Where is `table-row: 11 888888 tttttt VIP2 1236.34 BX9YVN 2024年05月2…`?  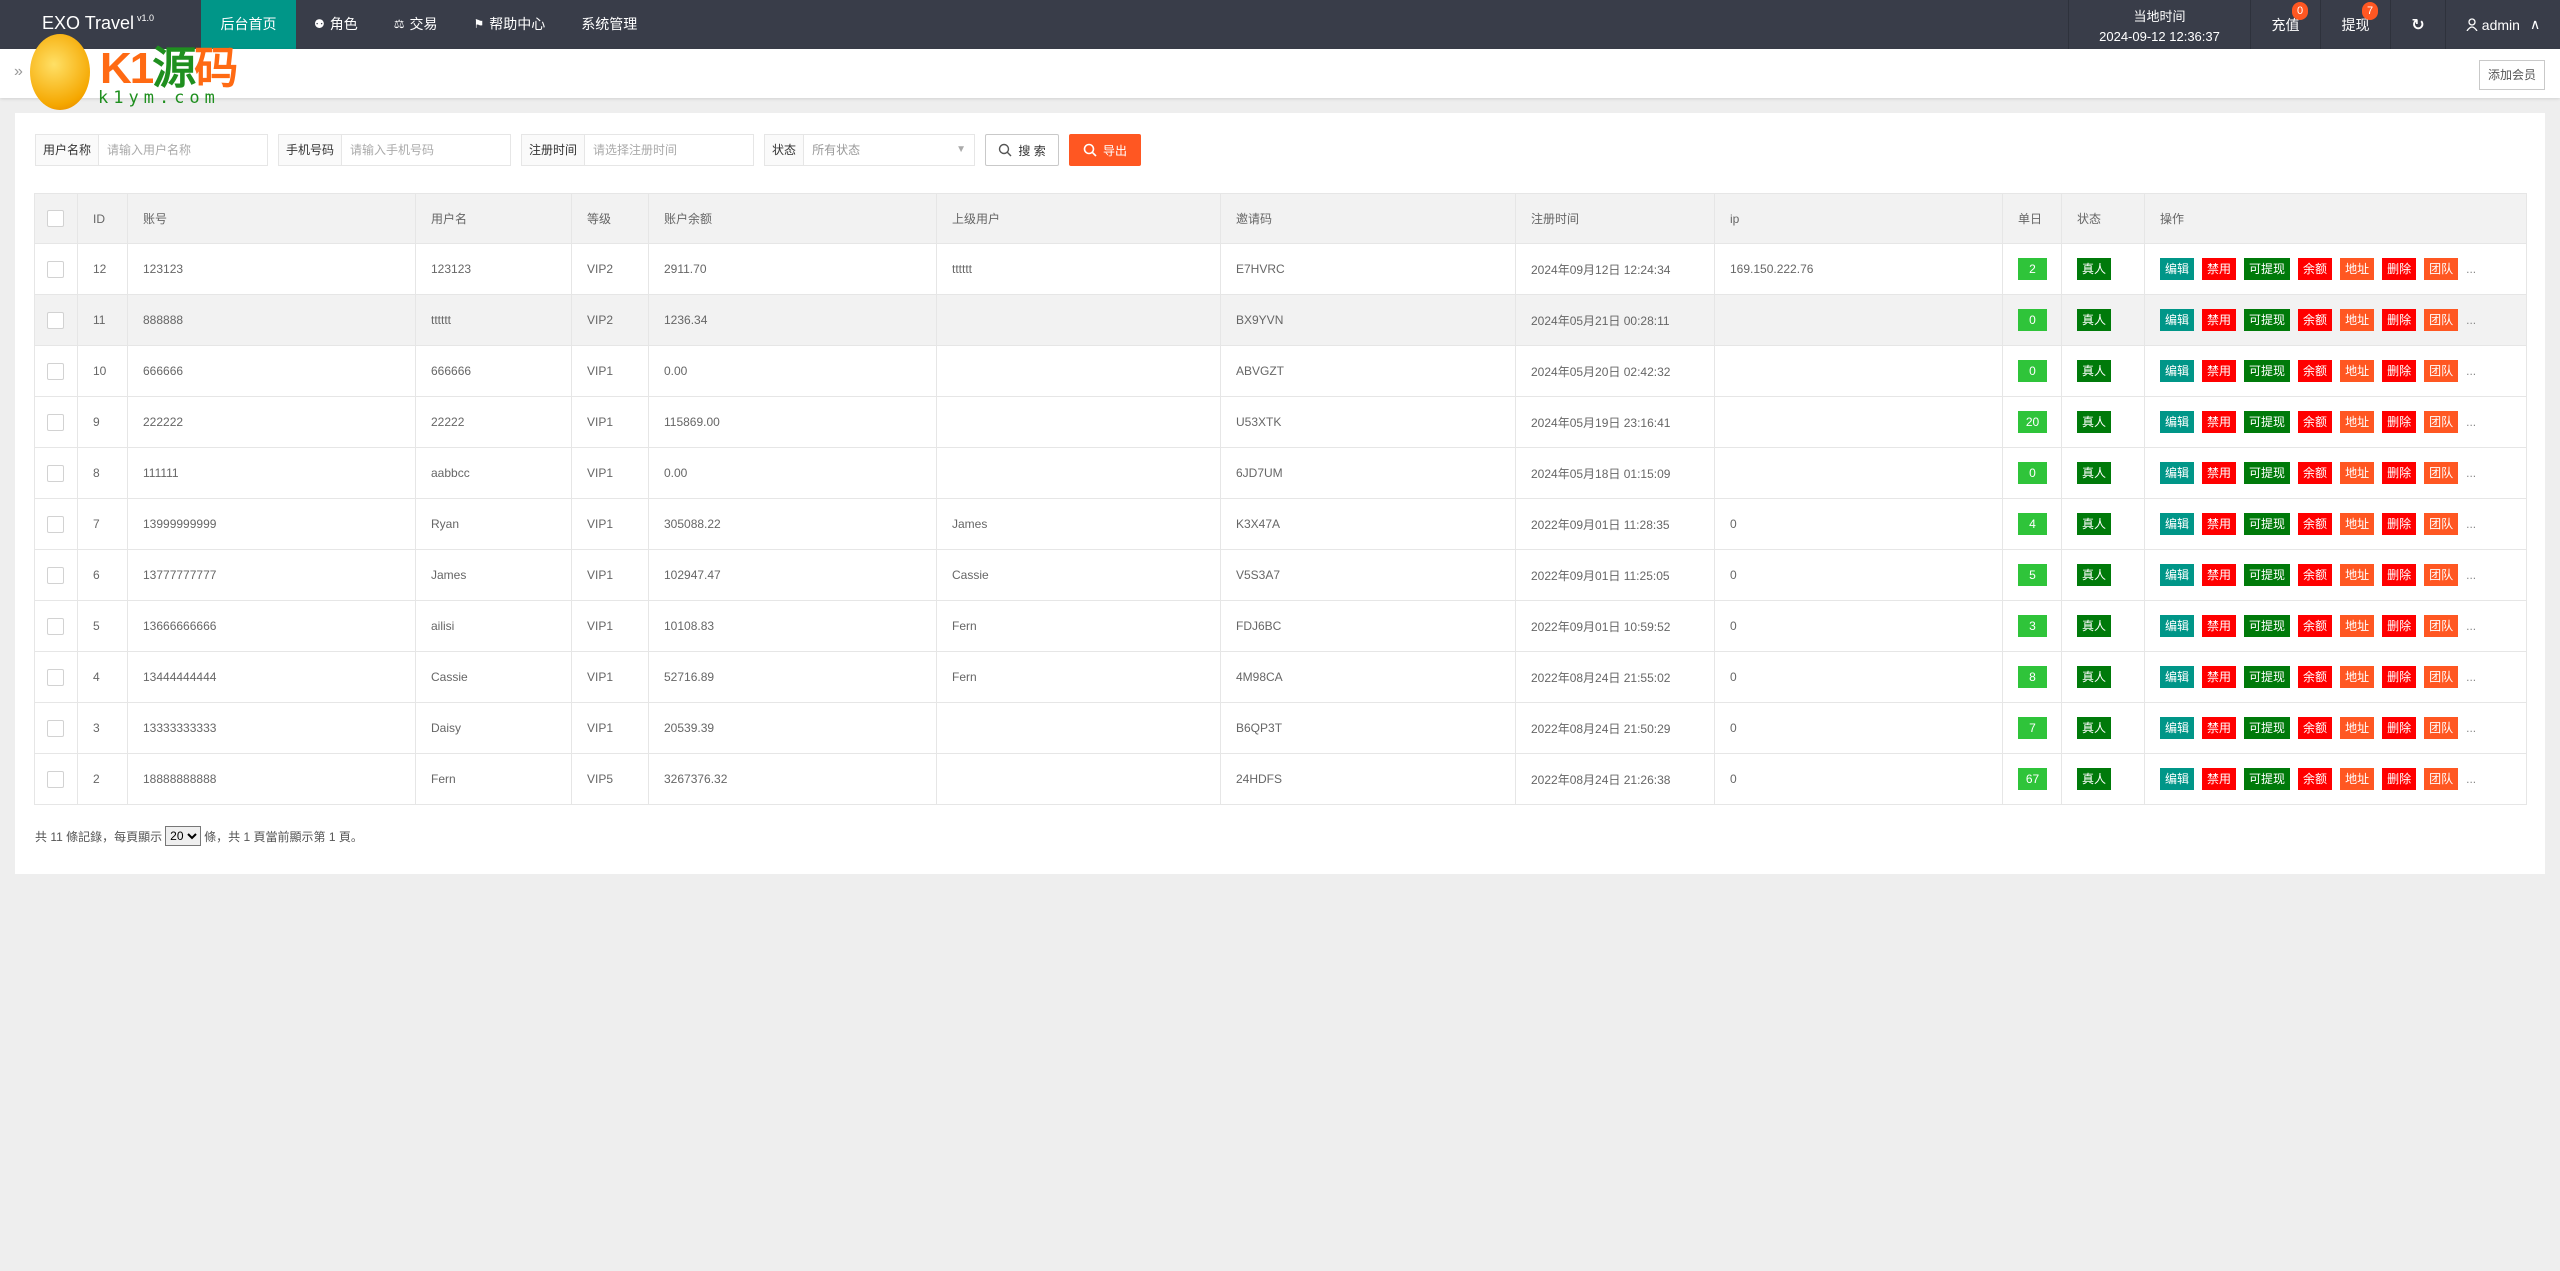
table-row: 11 888888 tttttt VIP2 1236.34 BX9YVN 2024年05月2… is located at coordinates (1280, 320).